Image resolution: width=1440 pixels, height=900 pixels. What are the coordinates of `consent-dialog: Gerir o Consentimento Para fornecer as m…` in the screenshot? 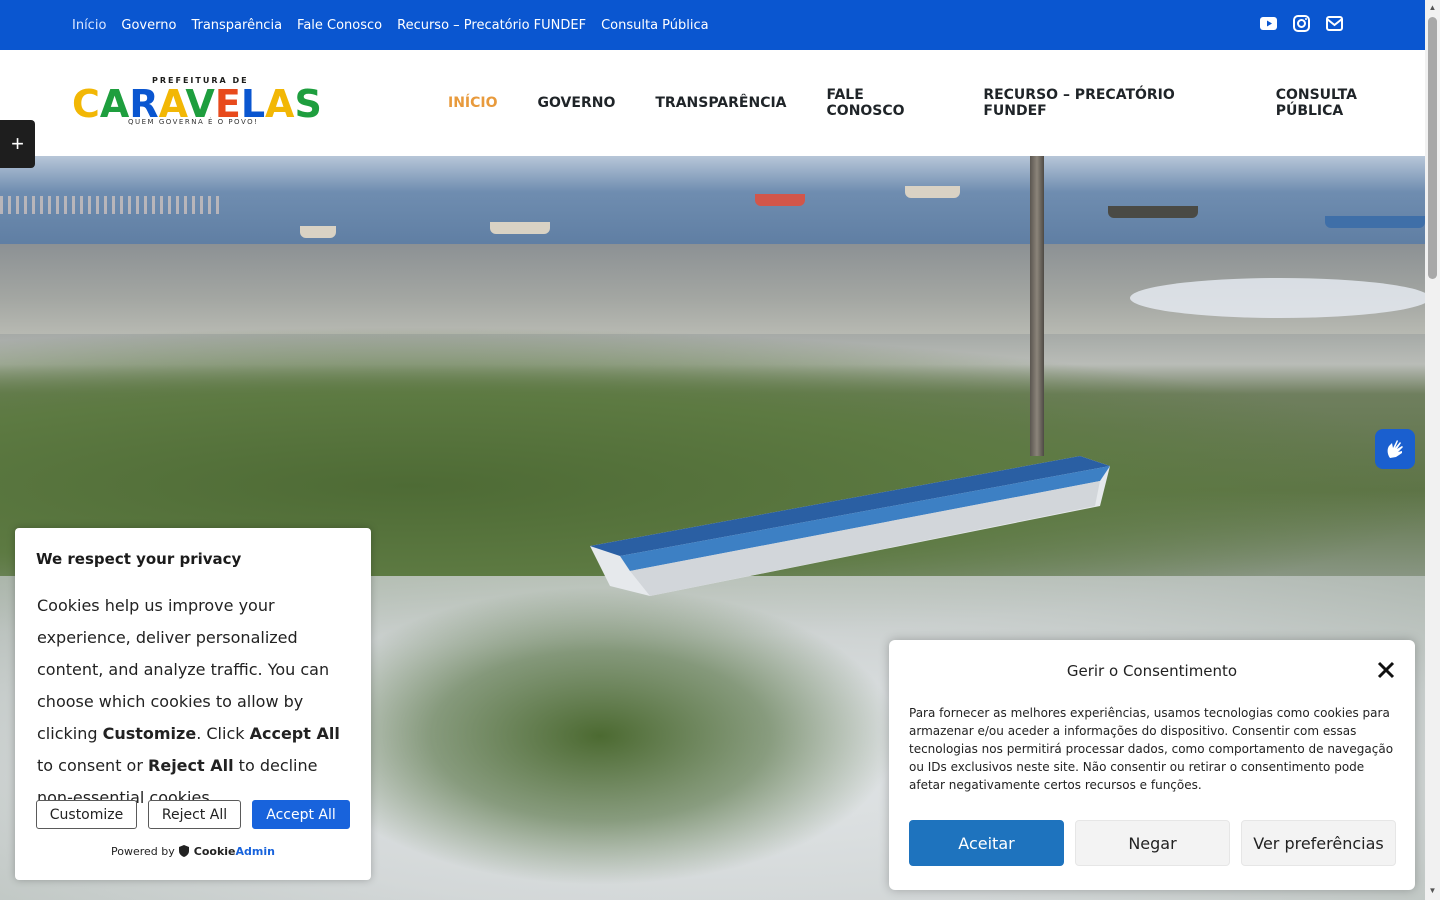 It's located at (1152, 765).